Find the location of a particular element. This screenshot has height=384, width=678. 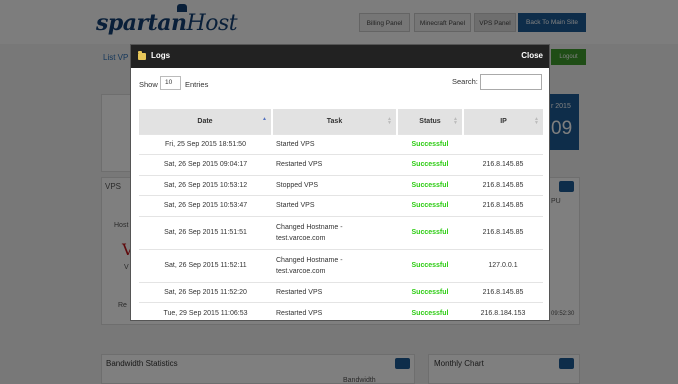

modal-title: Logs is located at coordinates (161, 55).